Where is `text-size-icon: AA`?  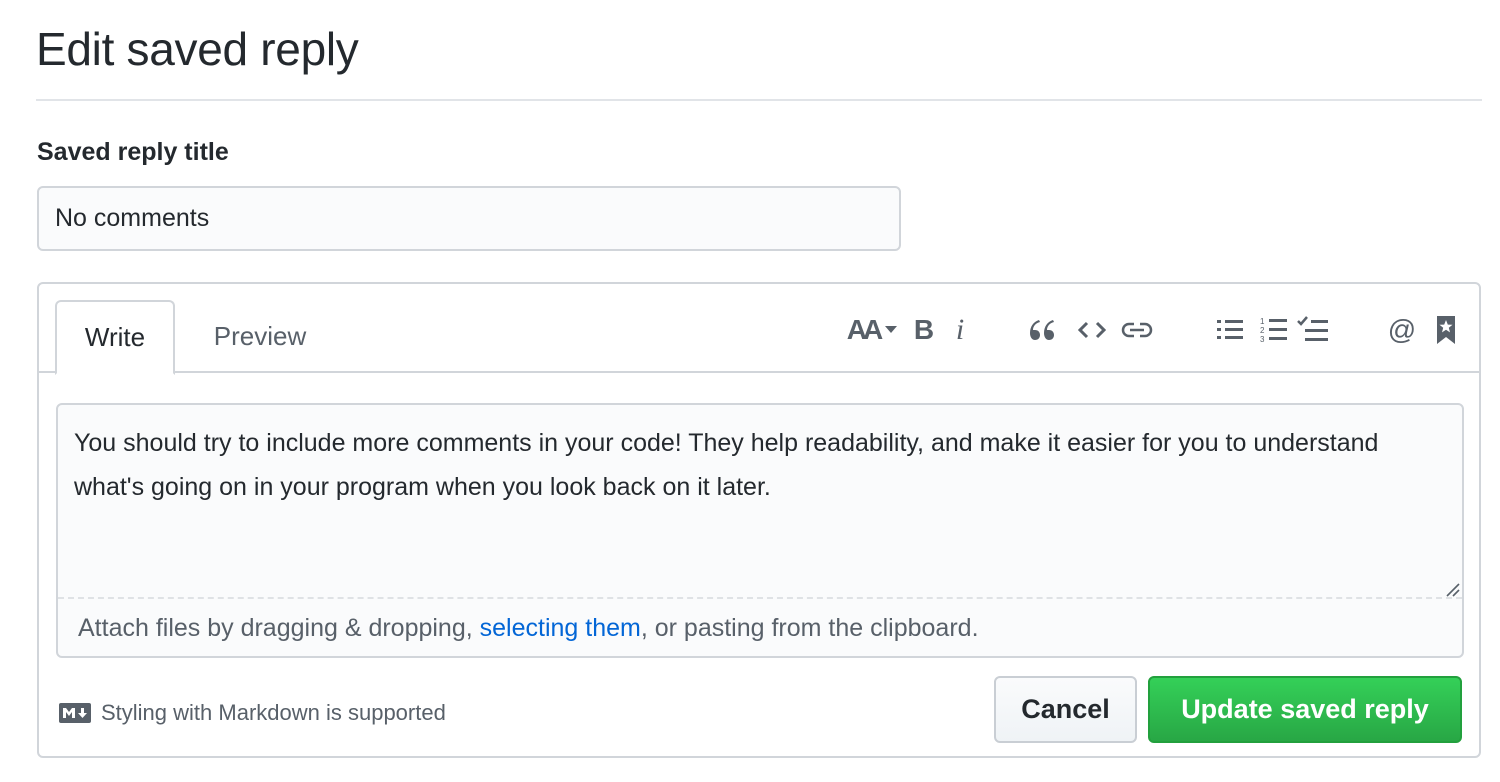 text-size-icon: AA is located at coordinates (872, 330).